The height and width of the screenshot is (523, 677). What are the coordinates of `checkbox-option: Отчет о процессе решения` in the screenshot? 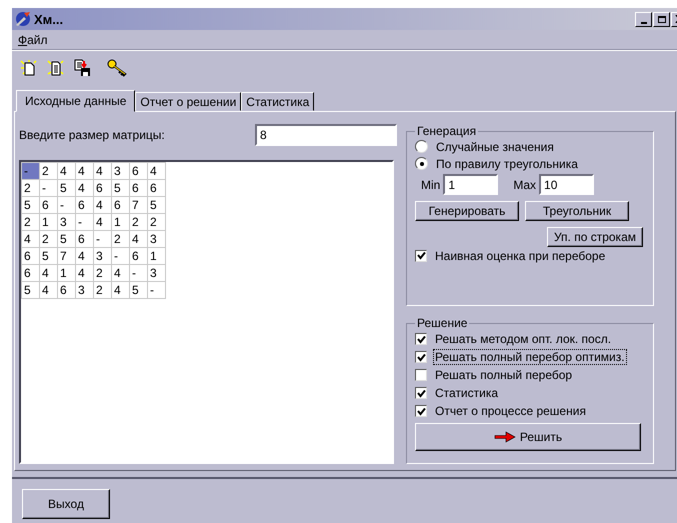 It's located at (531, 411).